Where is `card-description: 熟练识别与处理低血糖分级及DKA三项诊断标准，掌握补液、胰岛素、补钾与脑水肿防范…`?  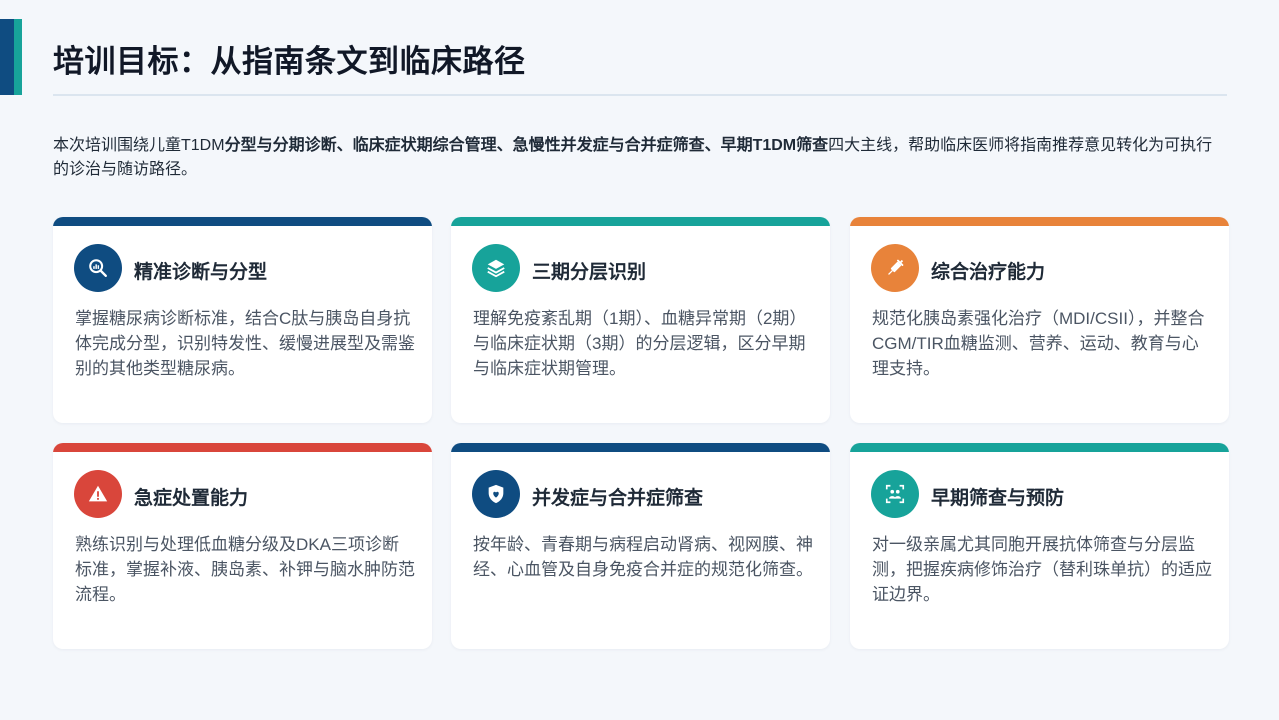
card-description: 熟练识别与处理低血糖分级及DKA三项诊断标准，掌握补液、胰岛素、补钾与脑水肿防范… is located at coordinates (245, 569).